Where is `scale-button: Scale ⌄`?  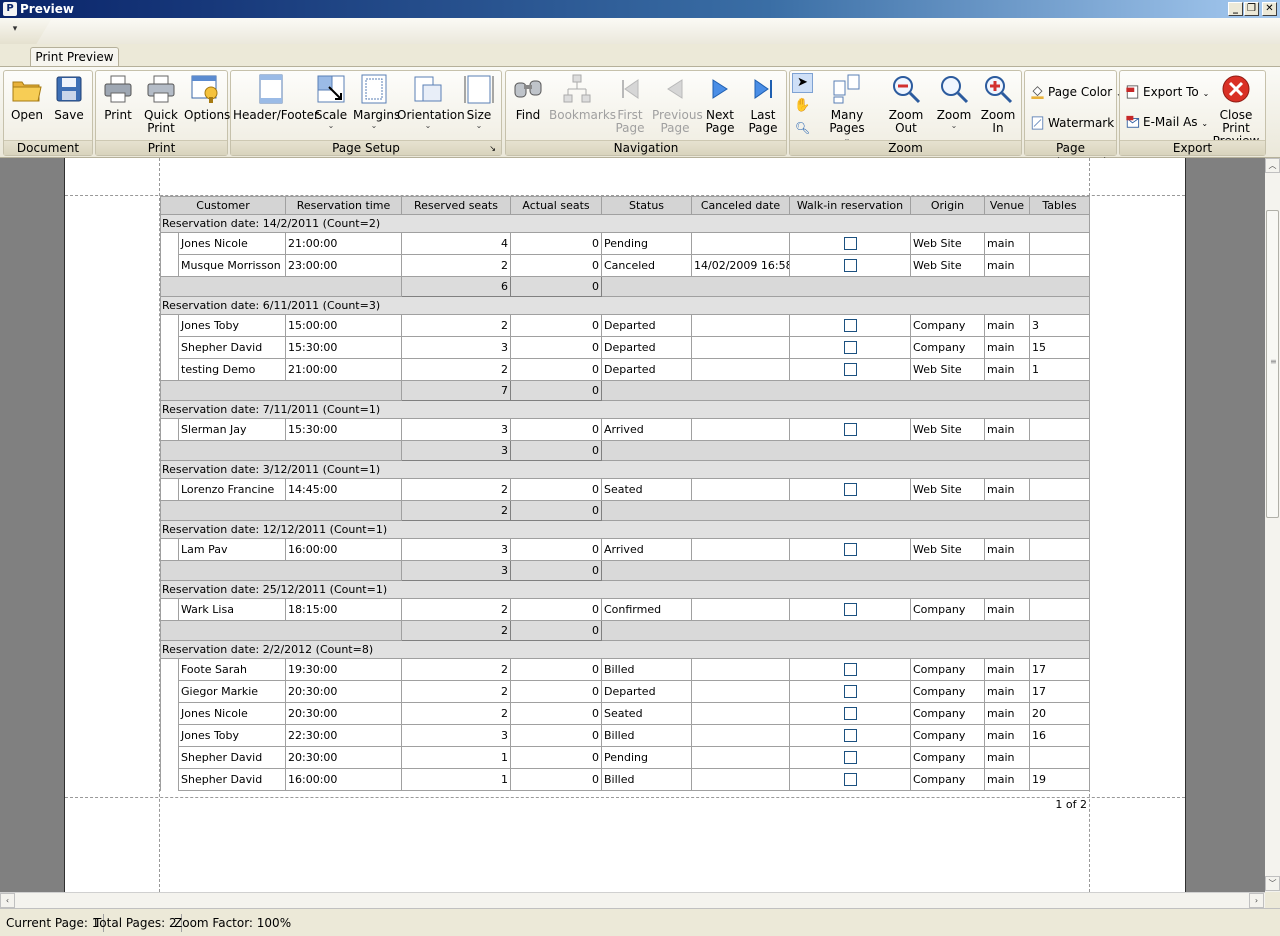
scale-button: Scale ⌄ is located at coordinates (331, 101).